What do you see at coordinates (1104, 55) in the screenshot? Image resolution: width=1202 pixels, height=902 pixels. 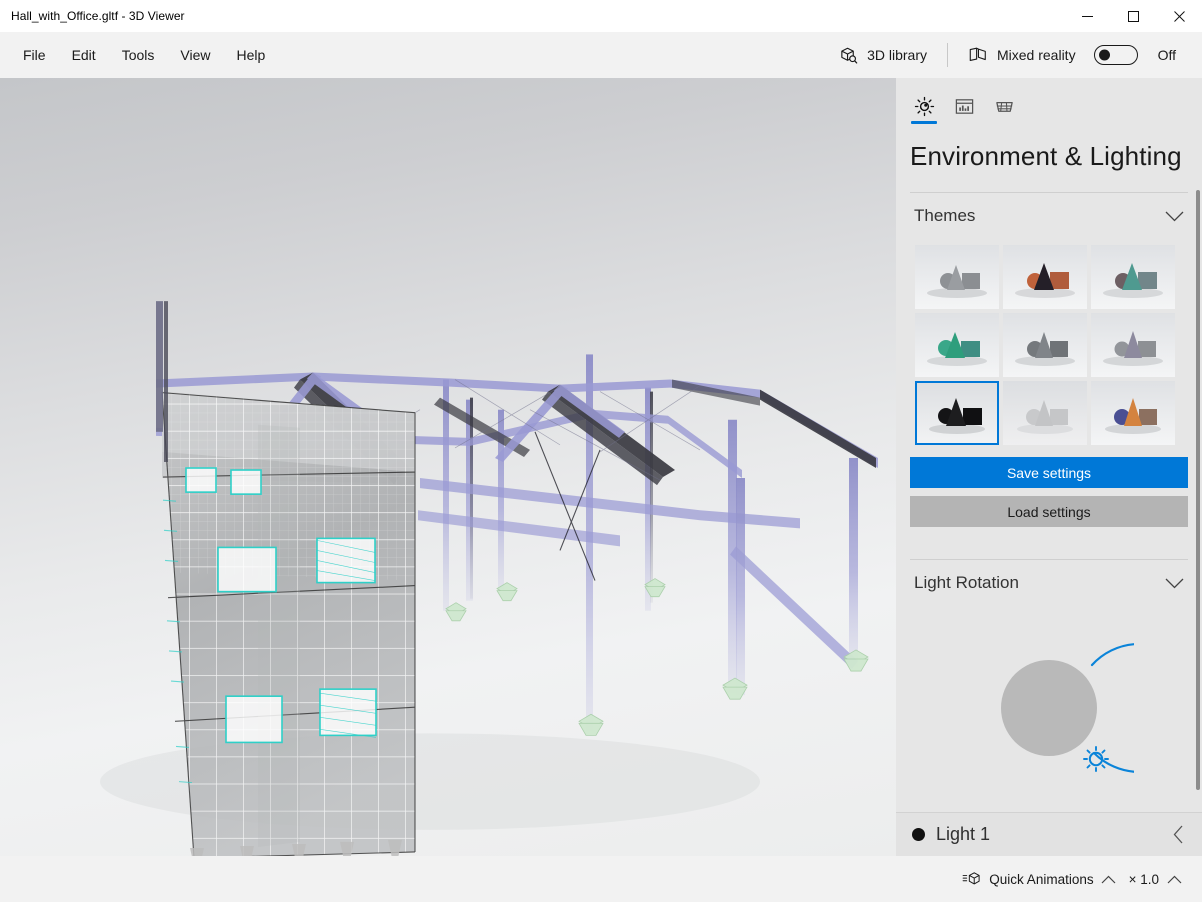 I see `toggle-knob` at bounding box center [1104, 55].